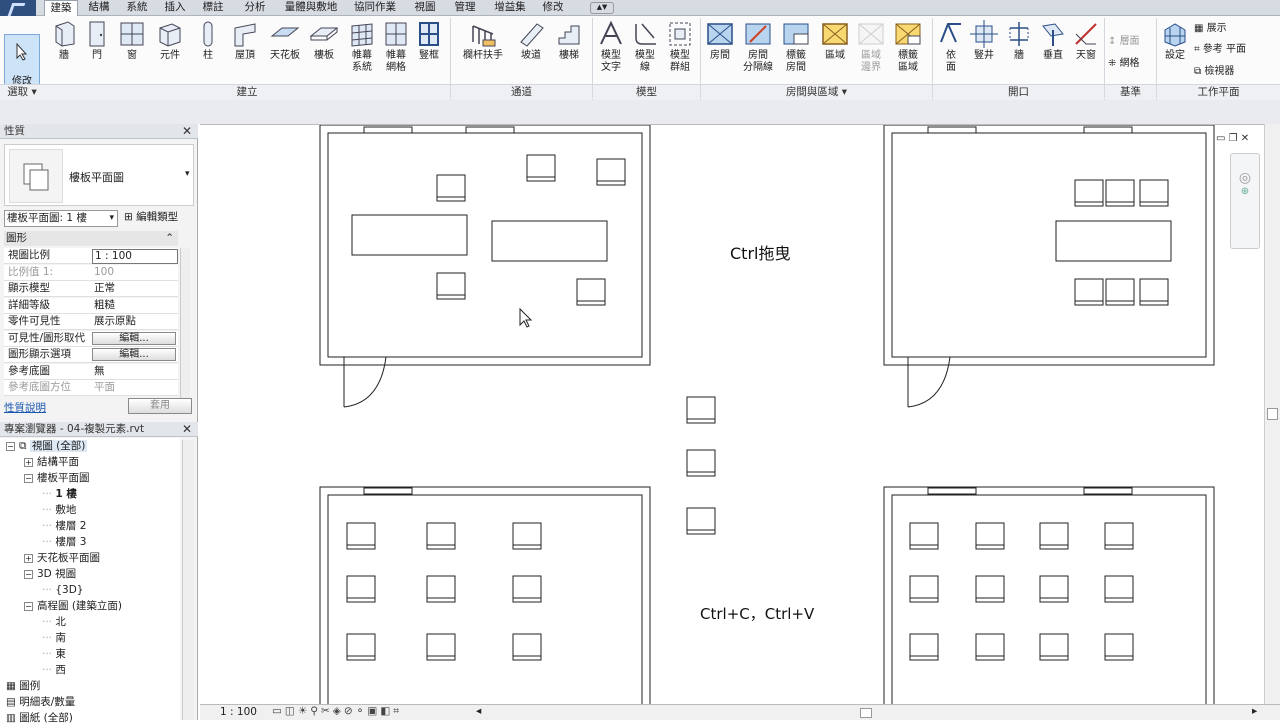 This screenshot has height=726, width=1280. Describe the element at coordinates (1233, 138) in the screenshot. I see `restore-icon: ❐` at that location.